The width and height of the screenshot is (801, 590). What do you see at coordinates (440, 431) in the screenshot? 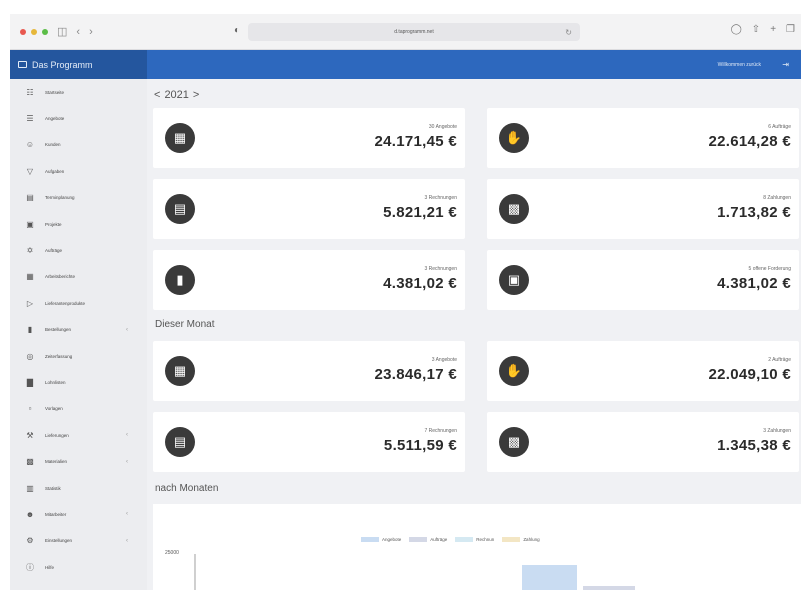
I see `stat-label: 7 Rechnungen` at bounding box center [440, 431].